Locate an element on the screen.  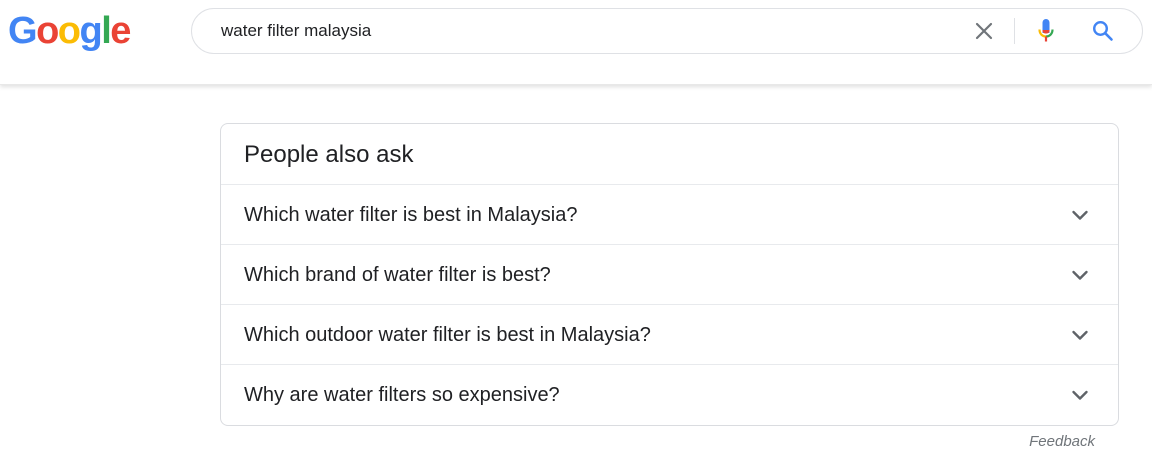
close-icon is located at coordinates (984, 31).